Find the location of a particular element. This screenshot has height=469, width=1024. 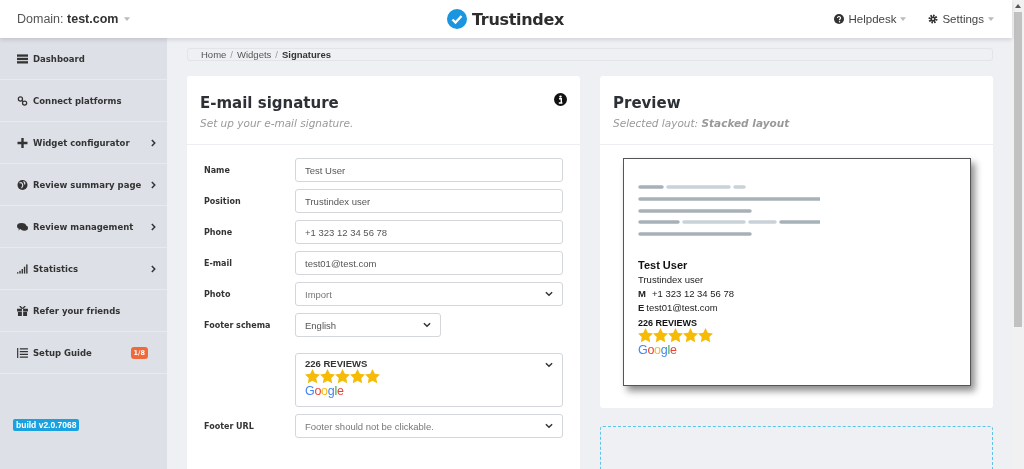

domain-selector: Domain: test.com is located at coordinates (68, 19).